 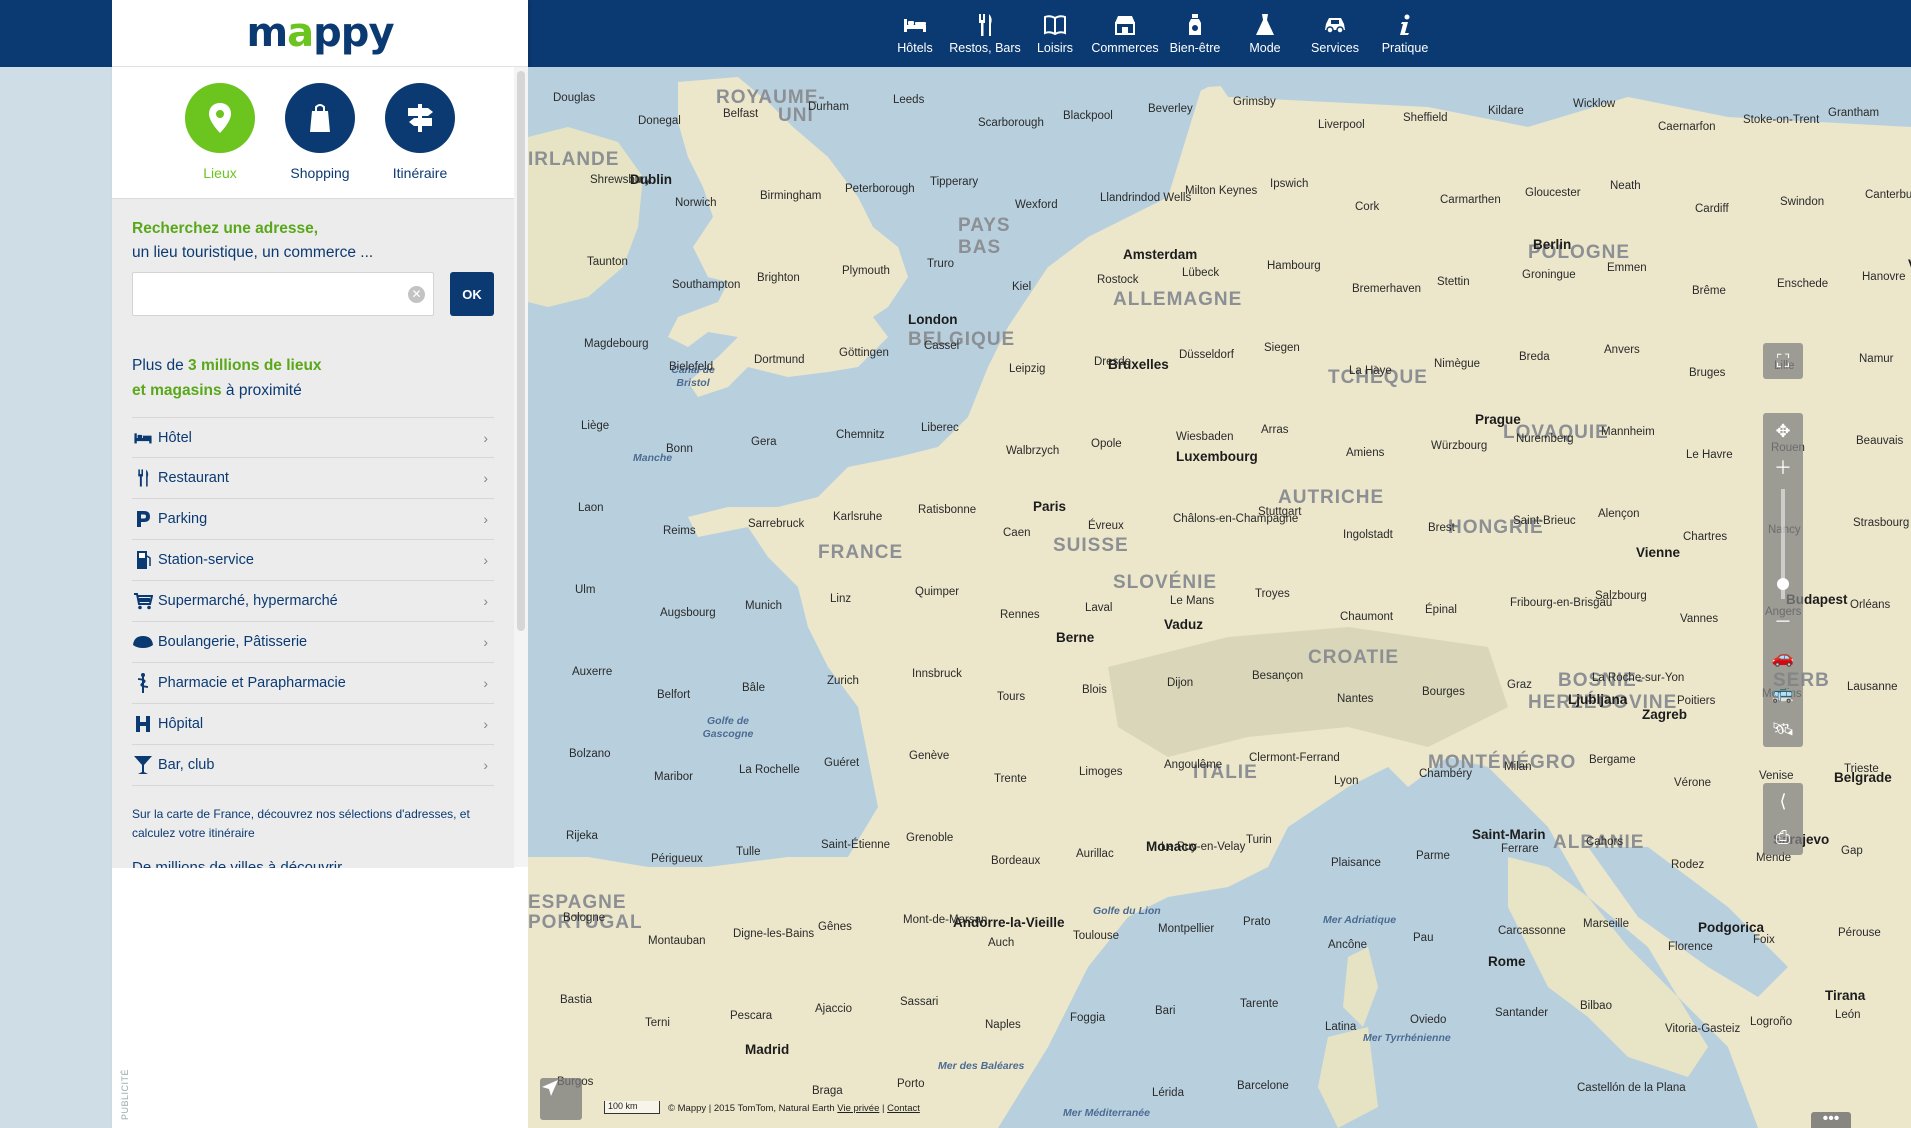 What do you see at coordinates (1783, 621) in the screenshot?
I see `zoom-out-icon: －` at bounding box center [1783, 621].